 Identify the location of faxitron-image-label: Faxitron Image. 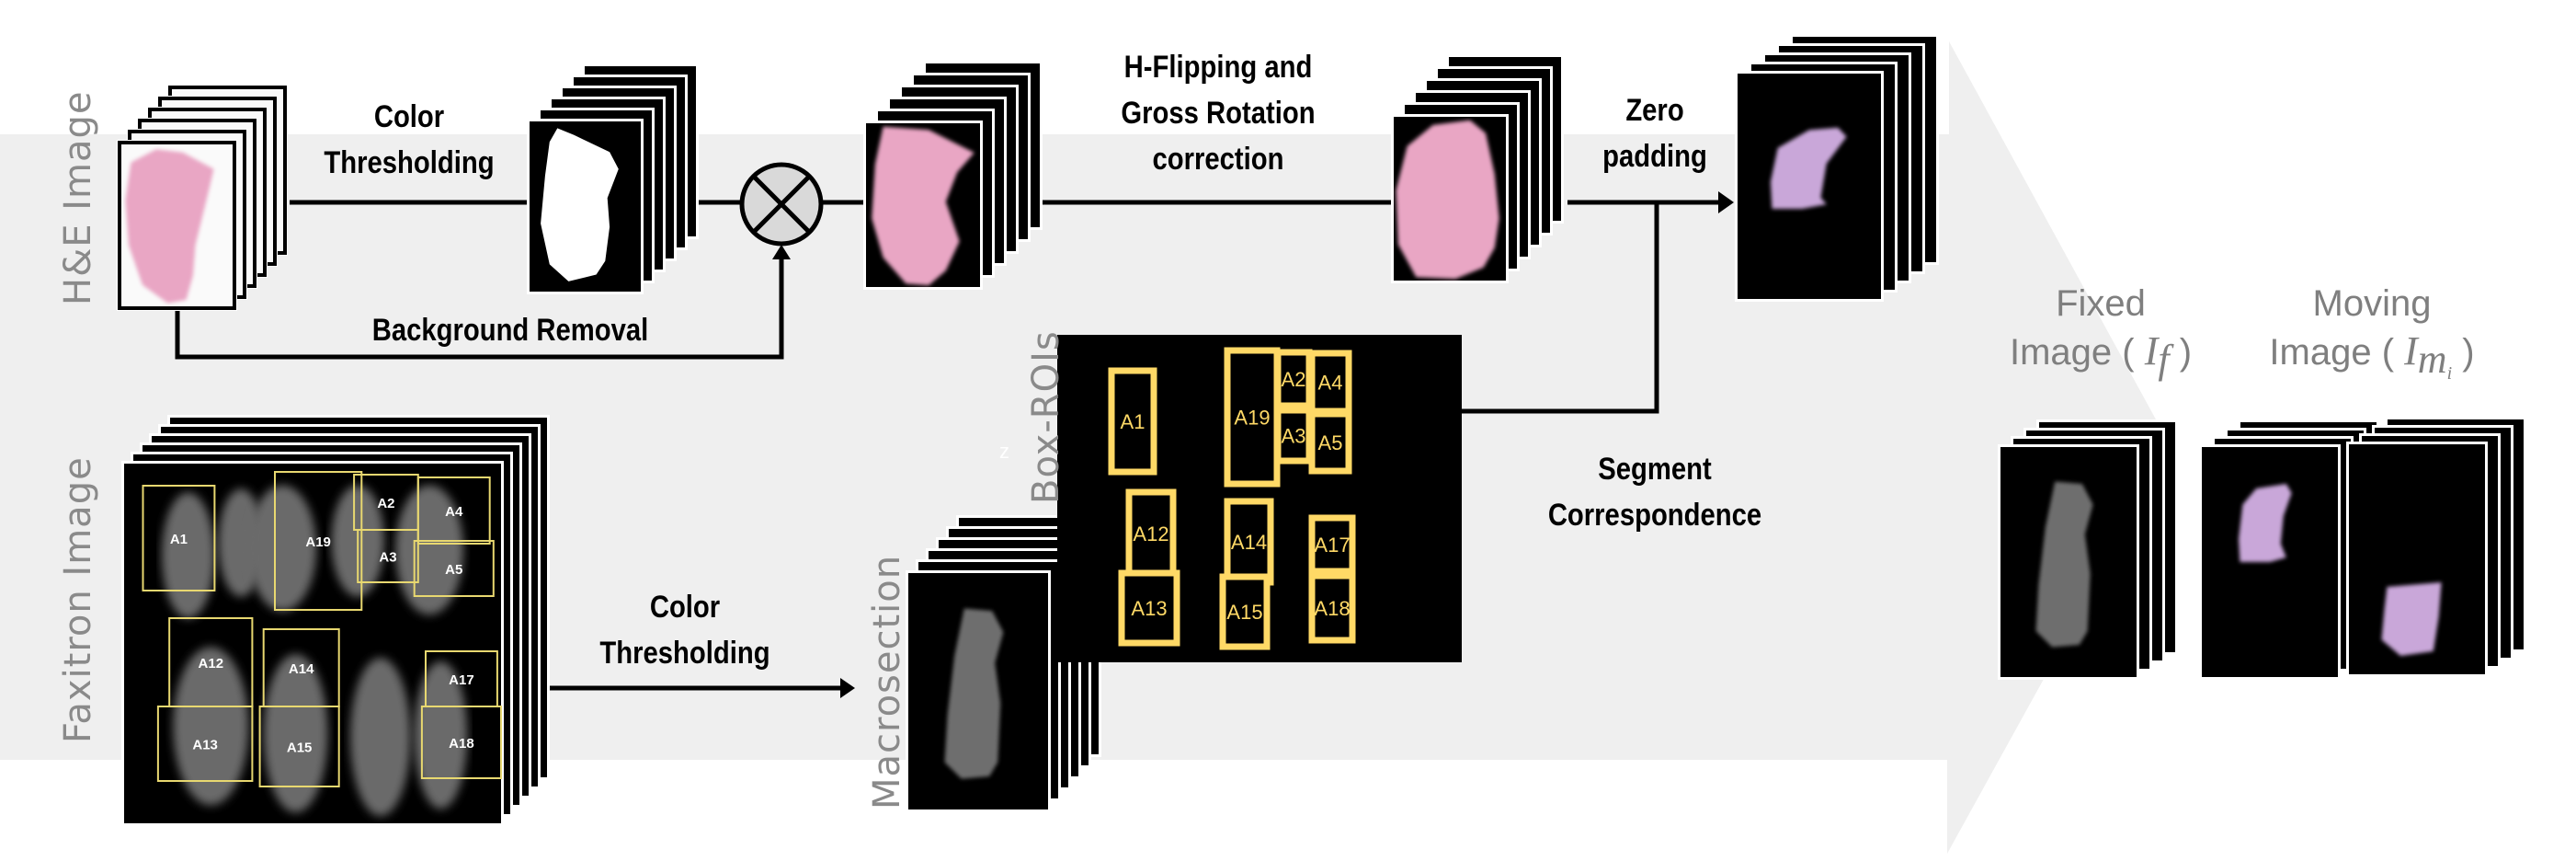
(78, 599).